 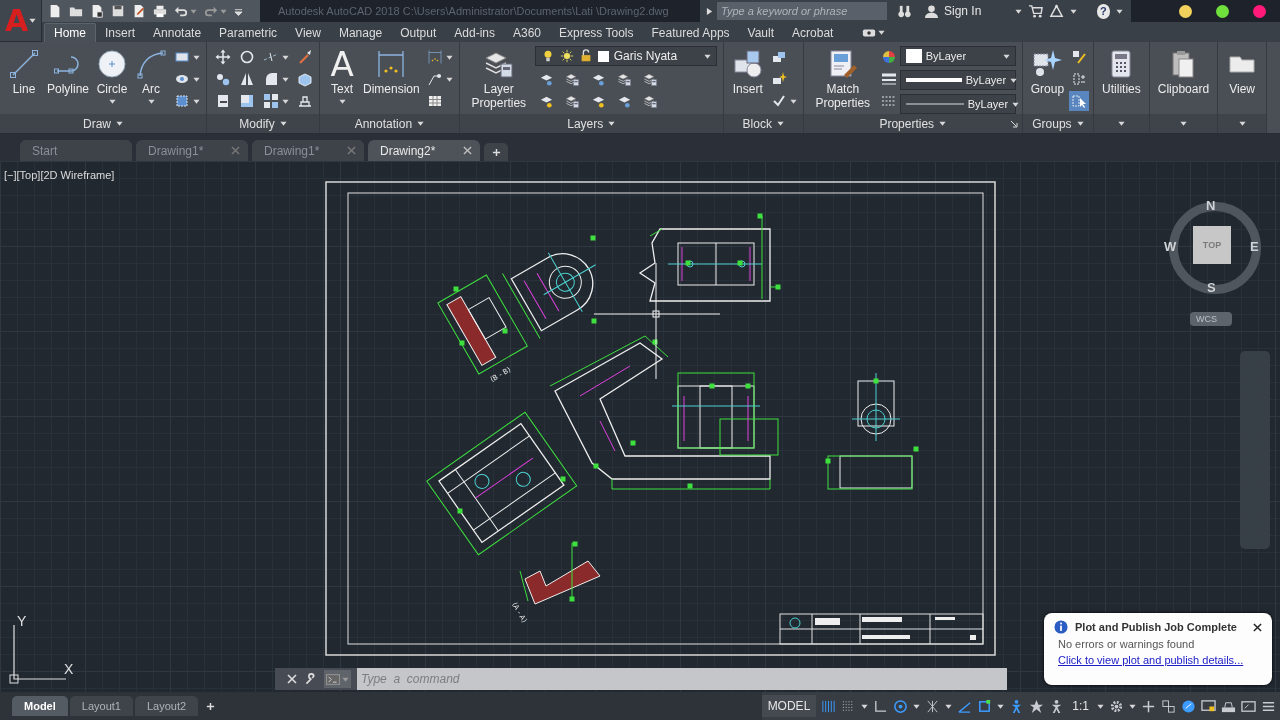 I want to click on triangles-icon, so click(x=247, y=79).